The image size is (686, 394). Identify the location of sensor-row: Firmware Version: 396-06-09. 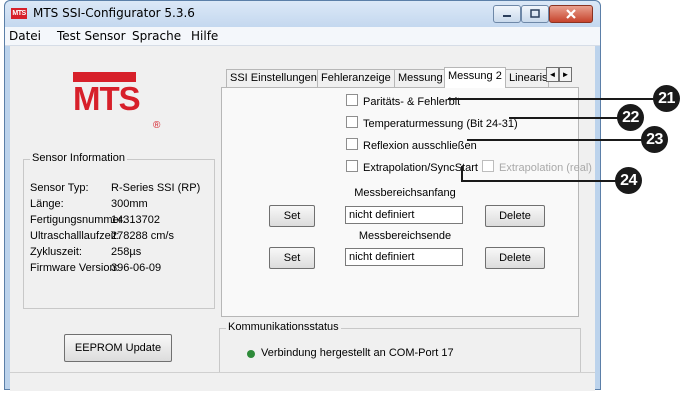
(95, 268).